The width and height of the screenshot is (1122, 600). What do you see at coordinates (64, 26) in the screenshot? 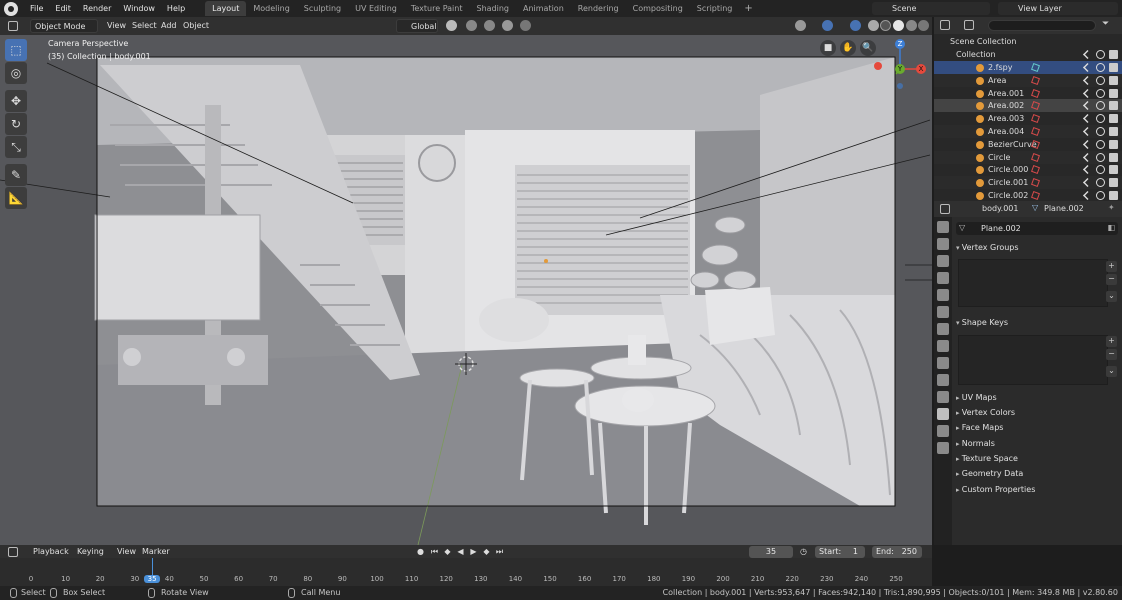
I see `mode-selector: Object Mode` at bounding box center [64, 26].